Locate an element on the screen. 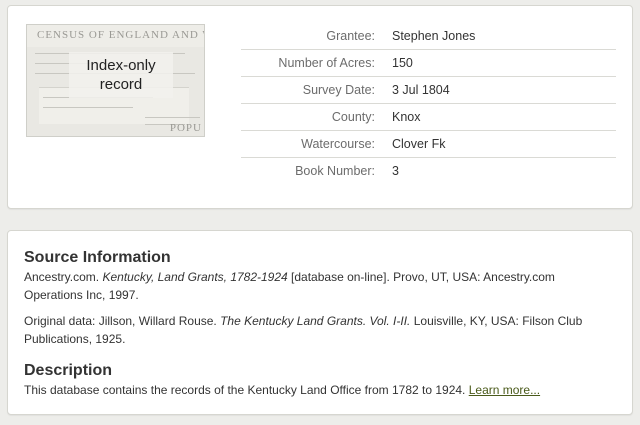  citation-title: The Kentucky Land Grants. Vol. I-II. is located at coordinates (315, 321).